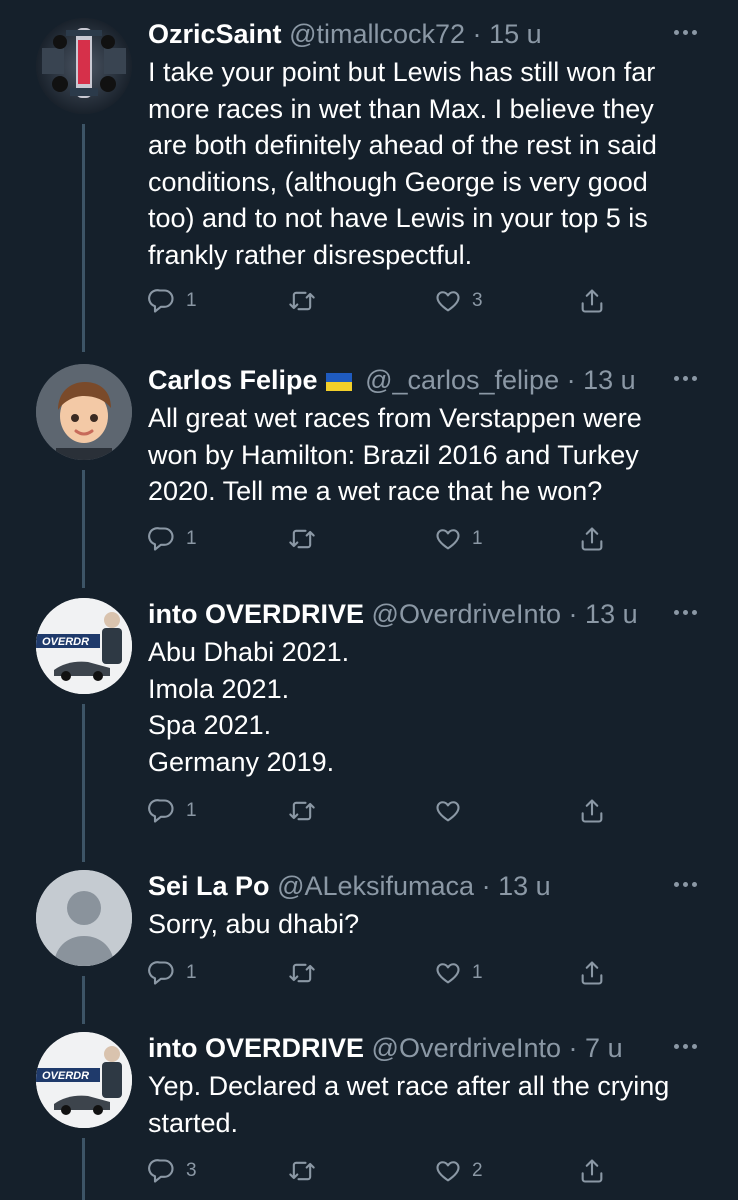 The width and height of the screenshot is (738, 1200). What do you see at coordinates (233, 380) in the screenshot?
I see `display-name: Carlos Felipe` at bounding box center [233, 380].